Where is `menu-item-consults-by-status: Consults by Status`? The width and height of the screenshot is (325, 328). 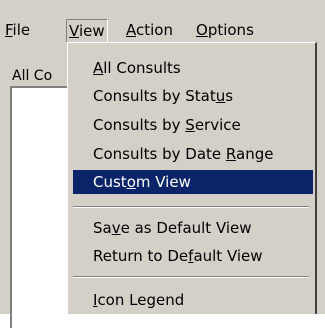 menu-item-consults-by-status: Consults by Status is located at coordinates (193, 96).